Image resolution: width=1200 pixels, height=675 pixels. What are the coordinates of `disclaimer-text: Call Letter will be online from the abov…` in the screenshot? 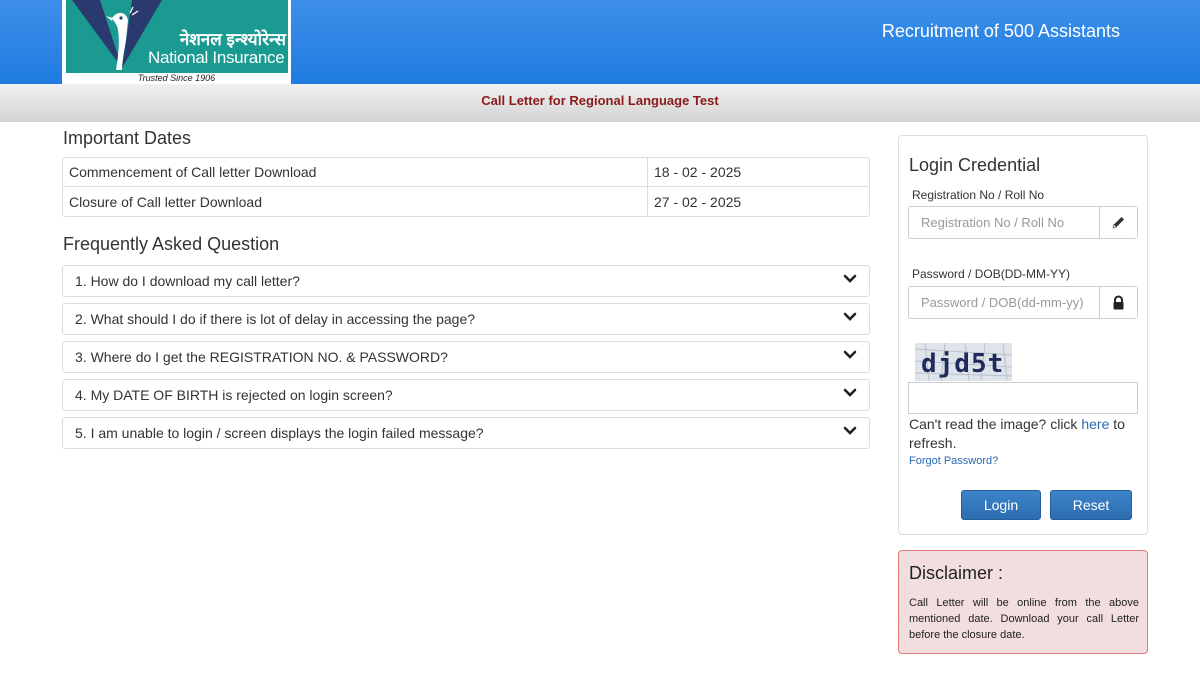 It's located at (1024, 619).